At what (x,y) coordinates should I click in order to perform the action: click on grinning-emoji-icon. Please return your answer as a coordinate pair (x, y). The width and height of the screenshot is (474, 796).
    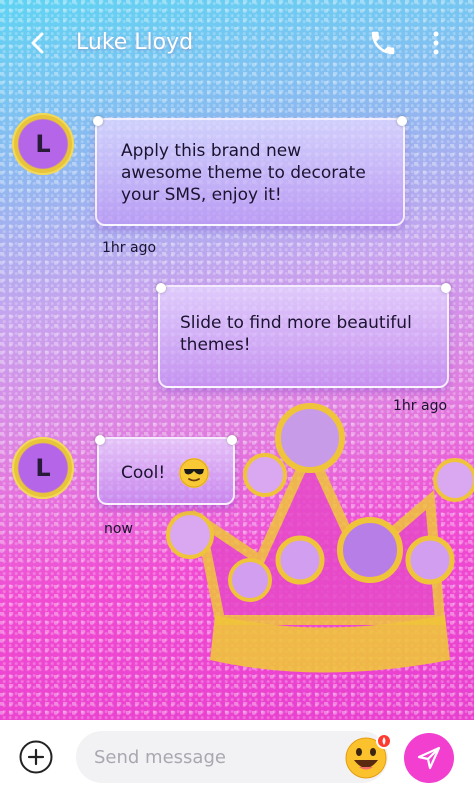
    Looking at the image, I should click on (368, 756).